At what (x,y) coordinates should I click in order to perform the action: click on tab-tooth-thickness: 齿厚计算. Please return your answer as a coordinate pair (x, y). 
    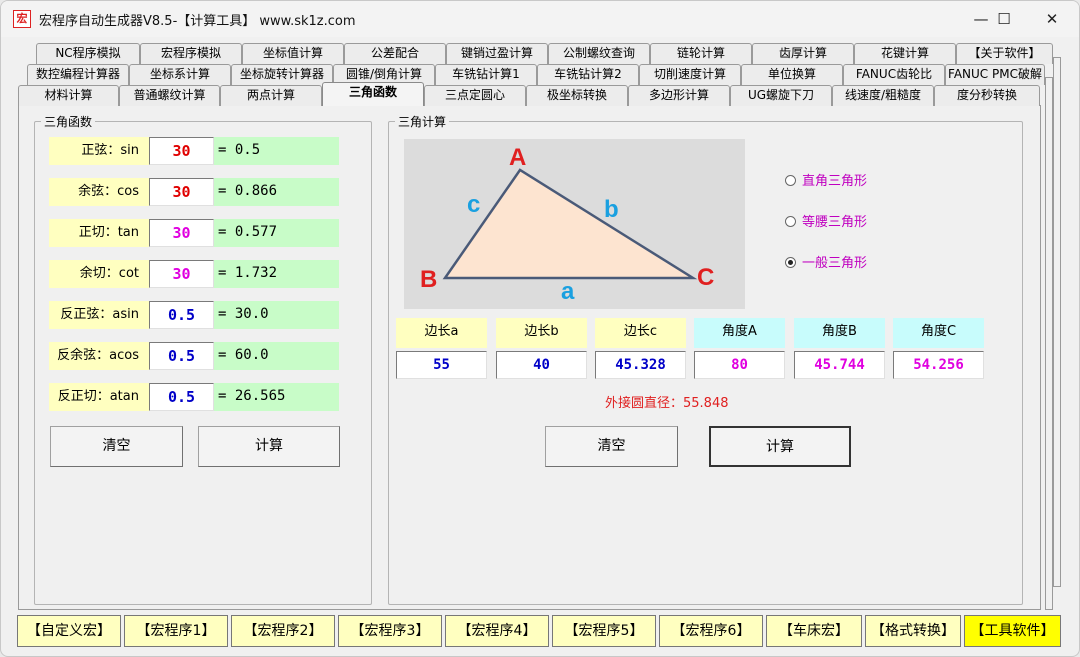
    Looking at the image, I should click on (803, 53).